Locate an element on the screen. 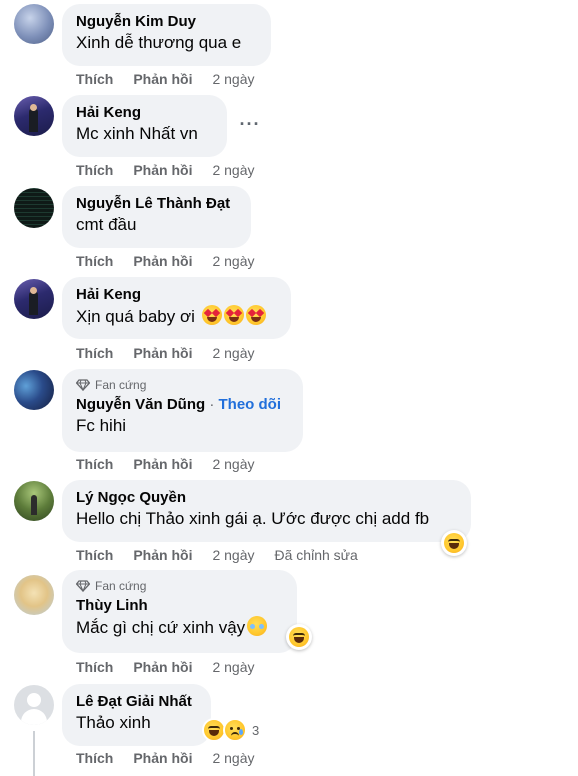 This screenshot has width=578, height=776. follow-link: Theo dõi is located at coordinates (250, 404).